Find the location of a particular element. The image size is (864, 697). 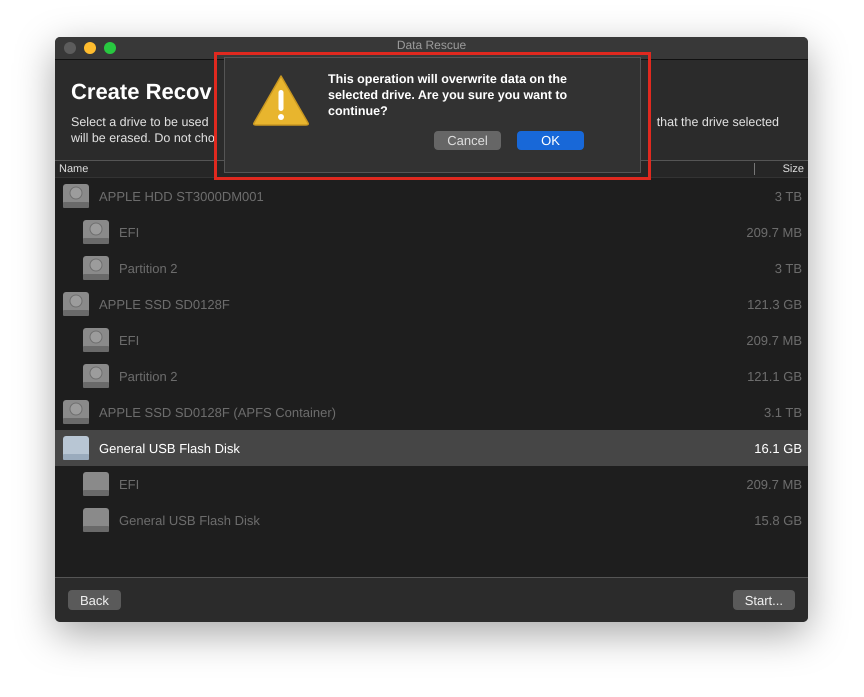

drive-name: General USB Flash Disk is located at coordinates (170, 448).